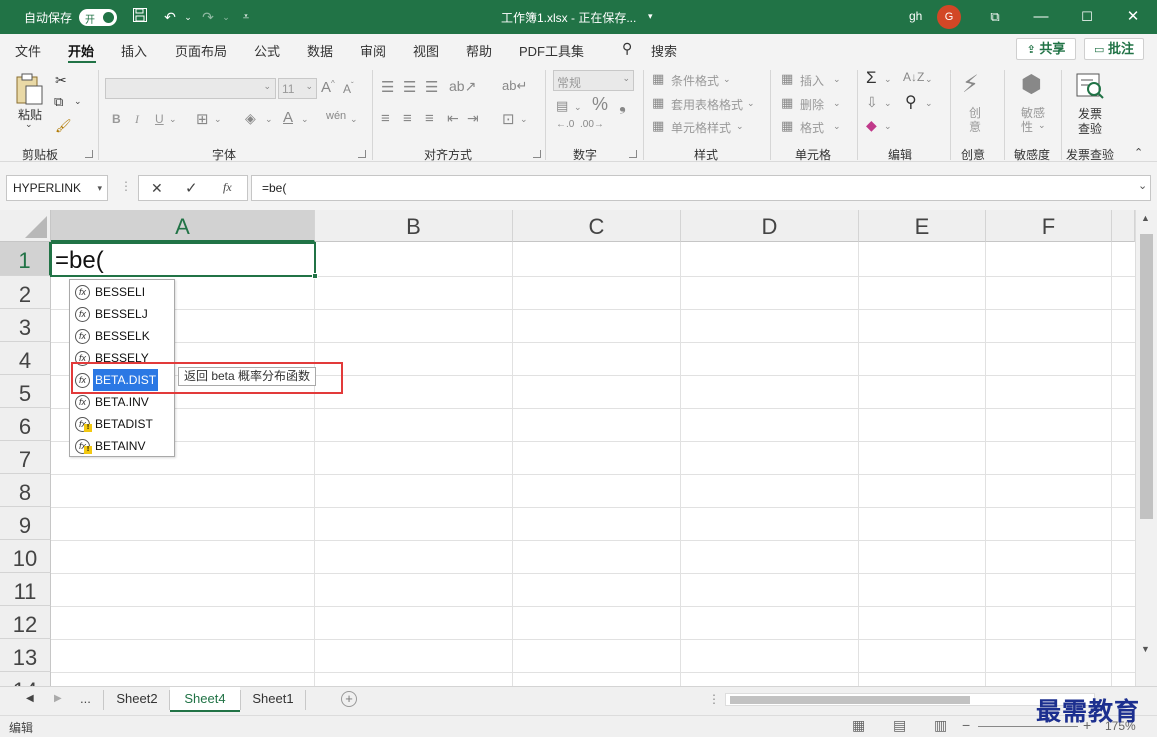  What do you see at coordinates (915, 16) in the screenshot?
I see `user-name: gh` at bounding box center [915, 16].